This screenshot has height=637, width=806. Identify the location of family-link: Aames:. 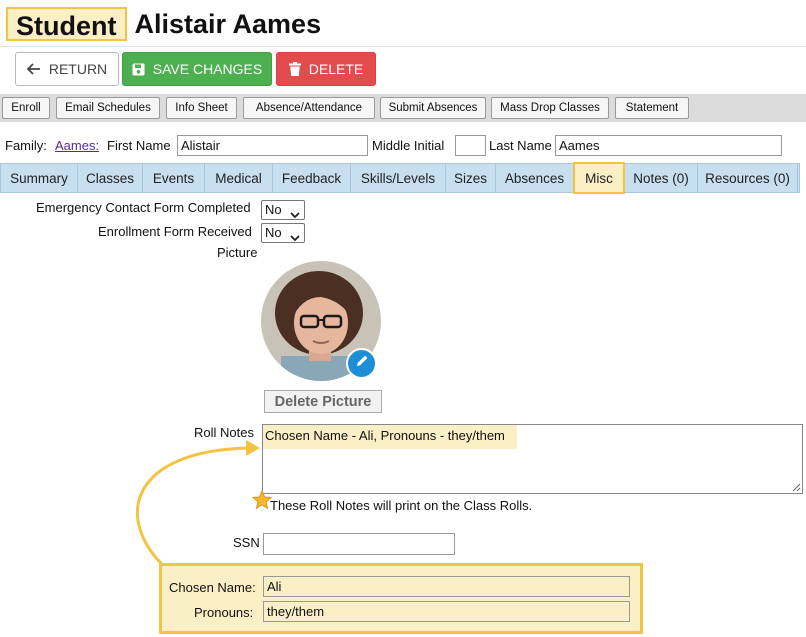
(77, 145).